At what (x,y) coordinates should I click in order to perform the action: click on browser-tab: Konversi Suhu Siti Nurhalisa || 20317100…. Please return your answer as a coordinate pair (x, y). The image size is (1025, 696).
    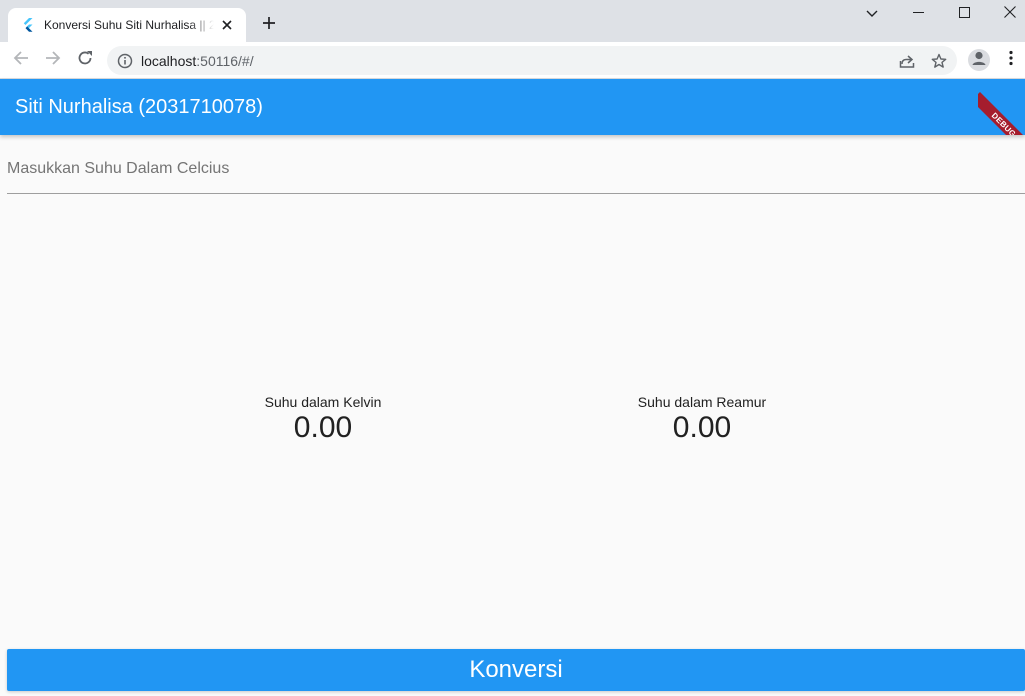
    Looking at the image, I should click on (127, 25).